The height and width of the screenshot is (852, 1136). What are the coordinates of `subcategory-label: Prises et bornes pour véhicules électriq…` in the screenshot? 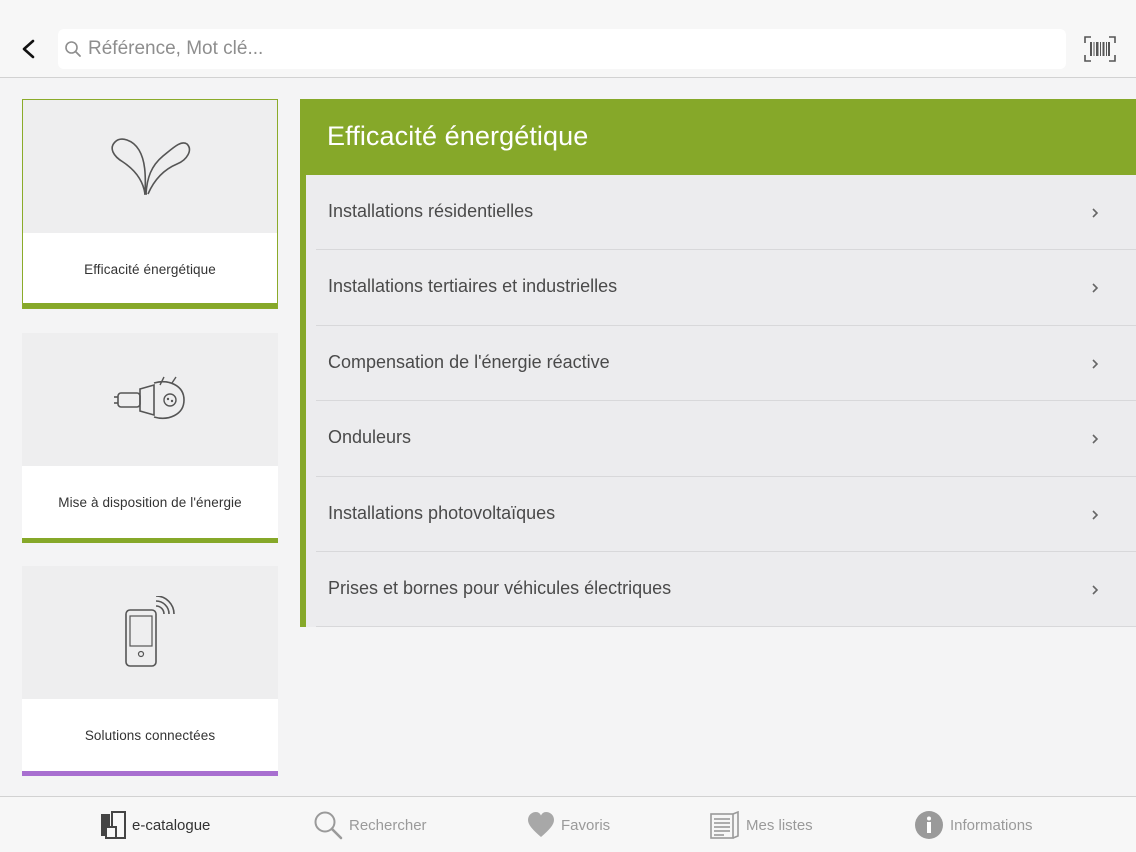 It's located at (500, 587).